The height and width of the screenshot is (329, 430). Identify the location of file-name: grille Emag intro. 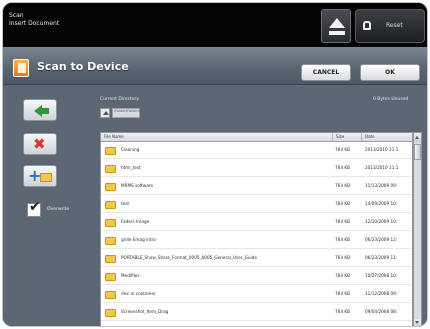
(138, 239).